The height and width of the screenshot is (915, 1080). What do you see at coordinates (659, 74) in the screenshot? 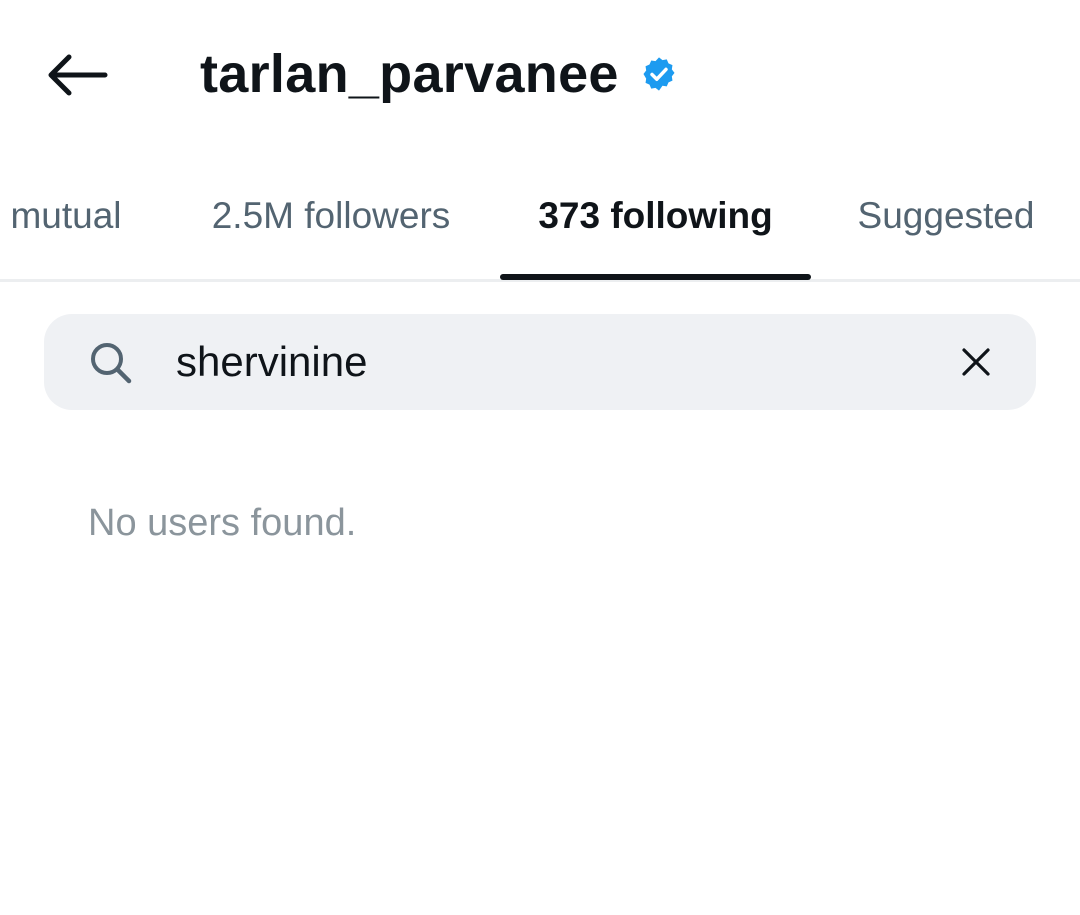
I see `verified-badge-icon` at bounding box center [659, 74].